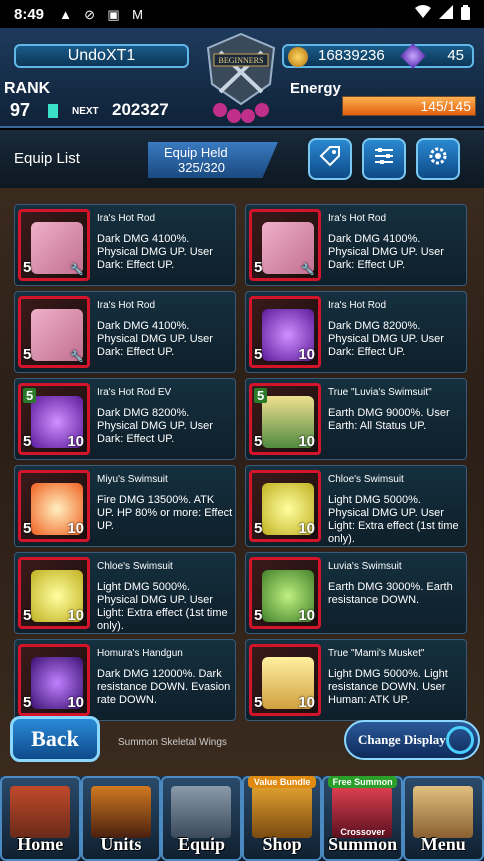  Describe the element at coordinates (363, 844) in the screenshot. I see `nav-label: Summon` at that location.